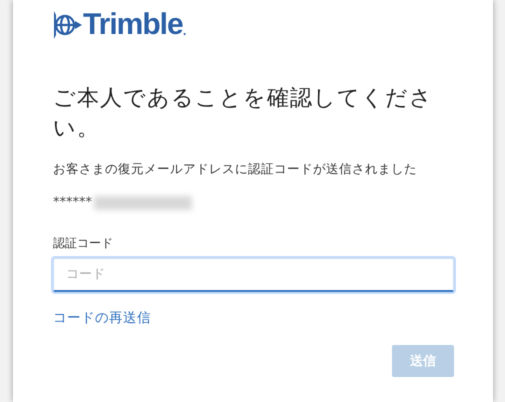 This screenshot has height=402, width=505. Describe the element at coordinates (235, 169) in the screenshot. I see `info-message: お客さまの復元メールアドレスに認証コードが送信されました` at that location.